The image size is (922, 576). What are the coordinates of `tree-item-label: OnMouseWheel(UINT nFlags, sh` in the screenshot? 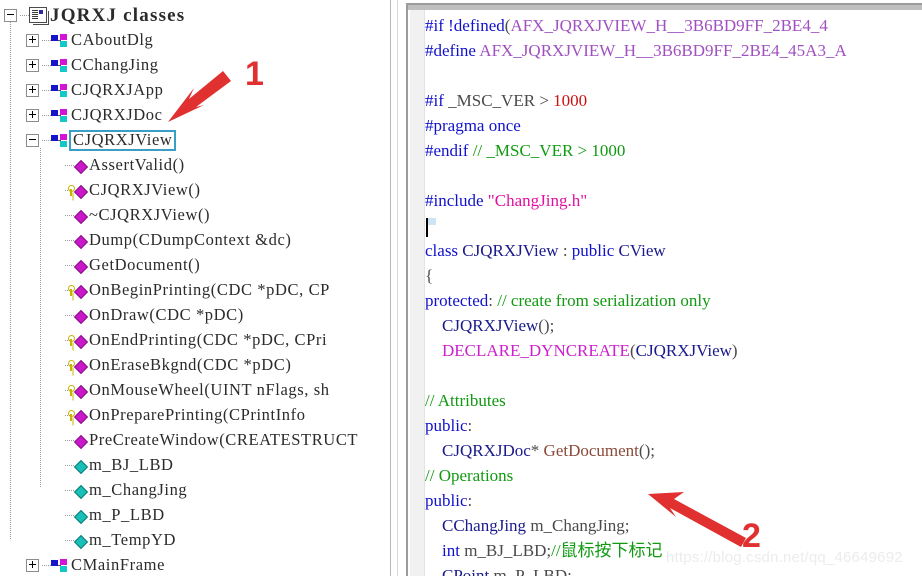 It's located at (209, 390).